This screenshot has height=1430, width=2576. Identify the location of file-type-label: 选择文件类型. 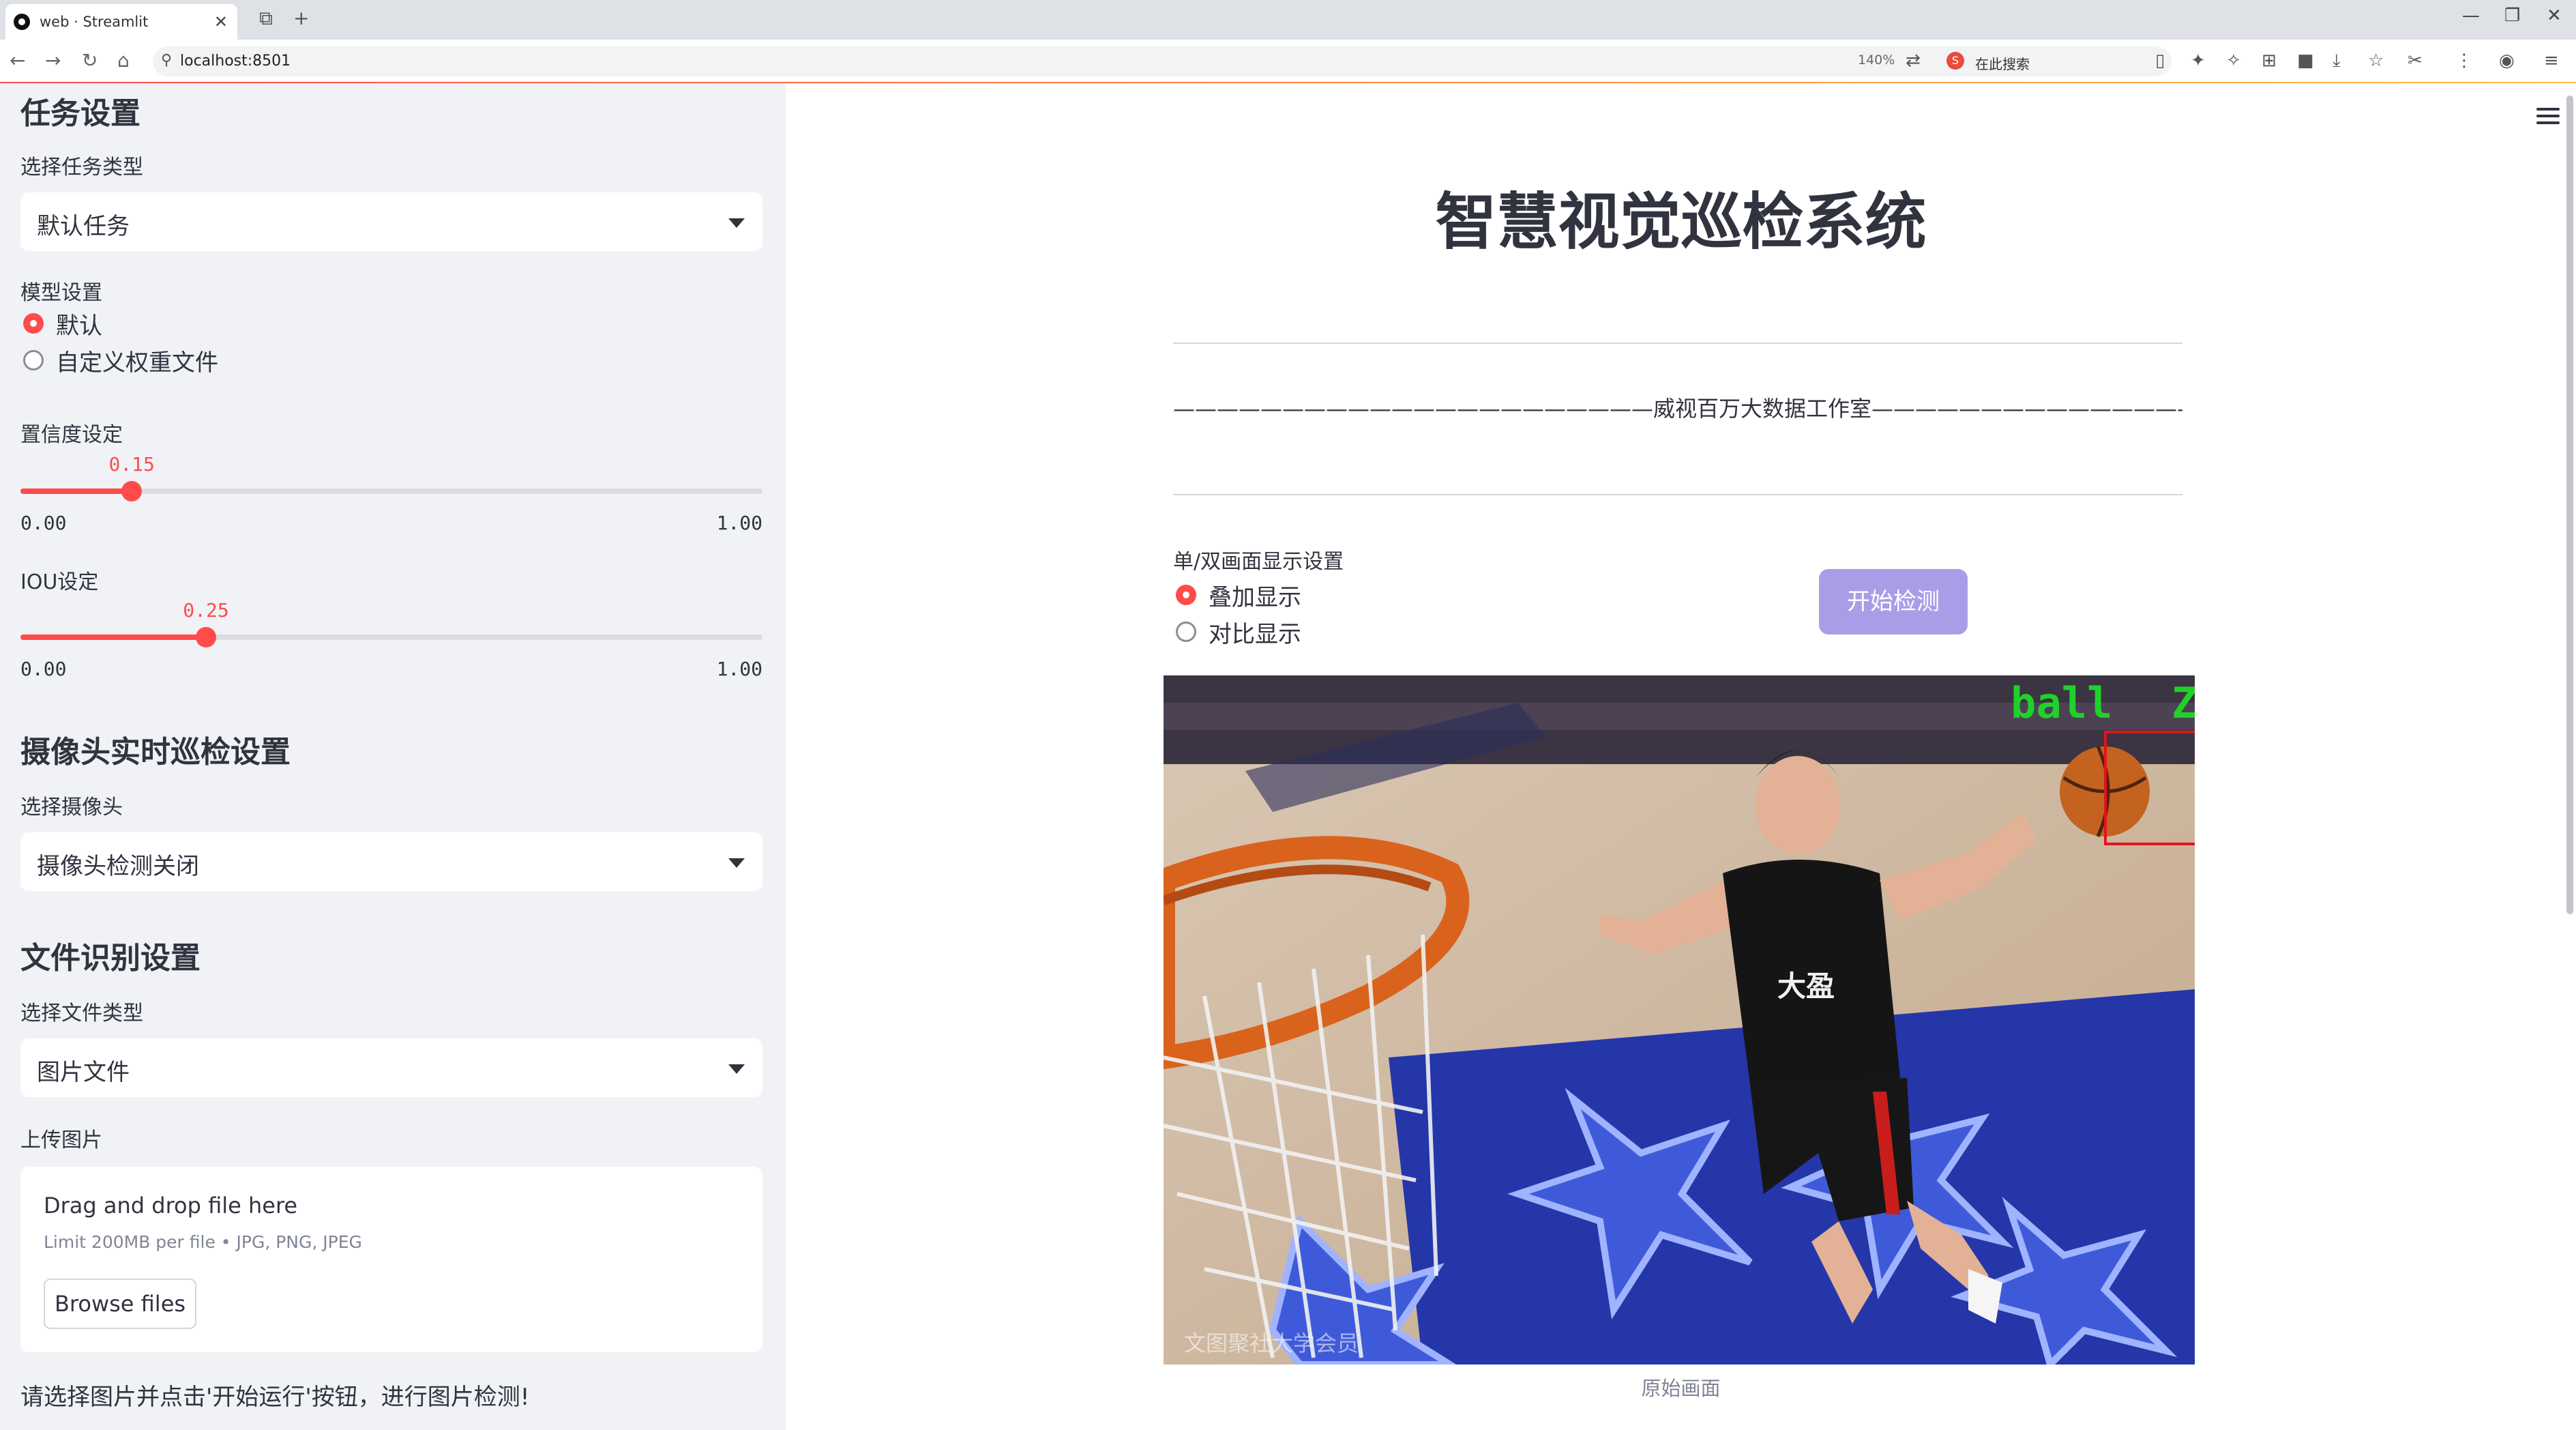
(81, 1014).